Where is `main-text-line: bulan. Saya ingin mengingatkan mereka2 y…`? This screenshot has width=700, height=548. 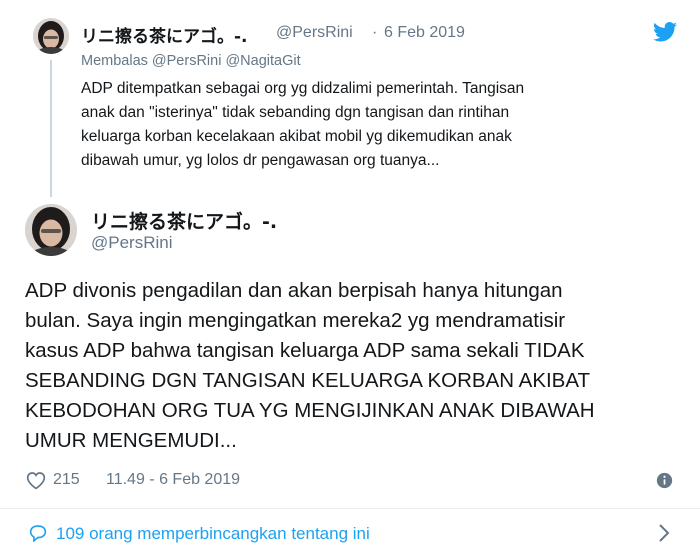
main-text-line: bulan. Saya ingin mengingatkan mereka2 y… is located at coordinates (295, 320).